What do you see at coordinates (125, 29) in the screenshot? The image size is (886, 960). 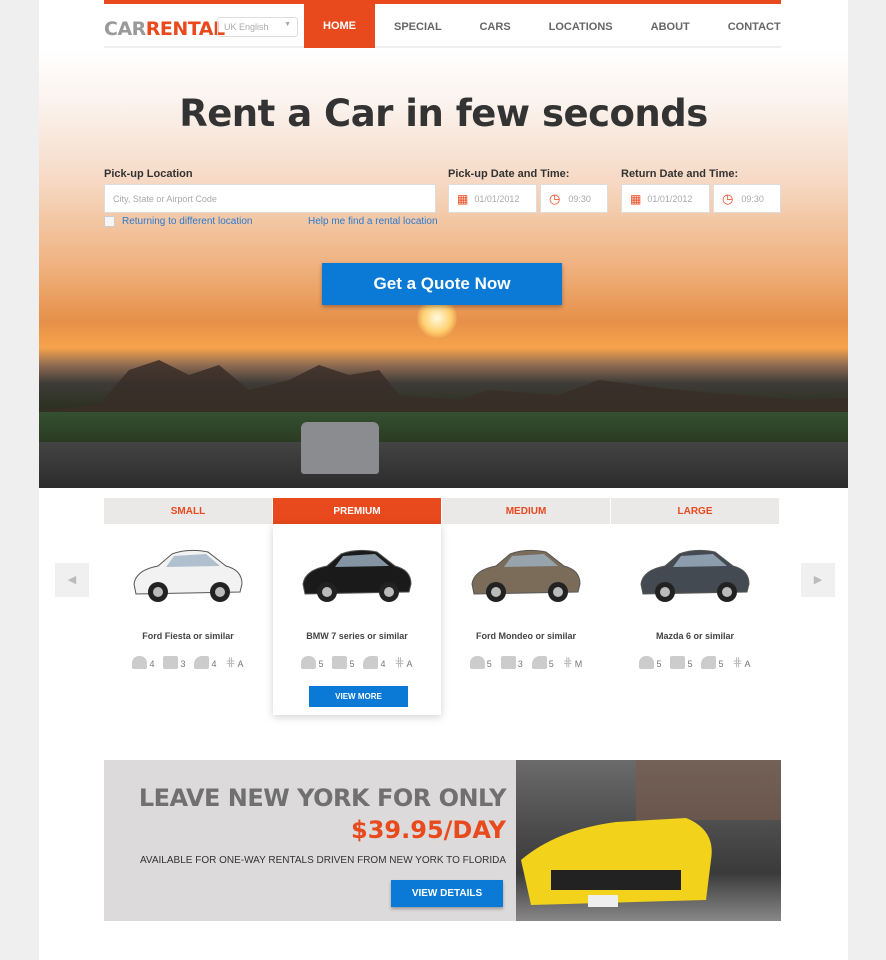 I see `logo-part-car: CAR` at bounding box center [125, 29].